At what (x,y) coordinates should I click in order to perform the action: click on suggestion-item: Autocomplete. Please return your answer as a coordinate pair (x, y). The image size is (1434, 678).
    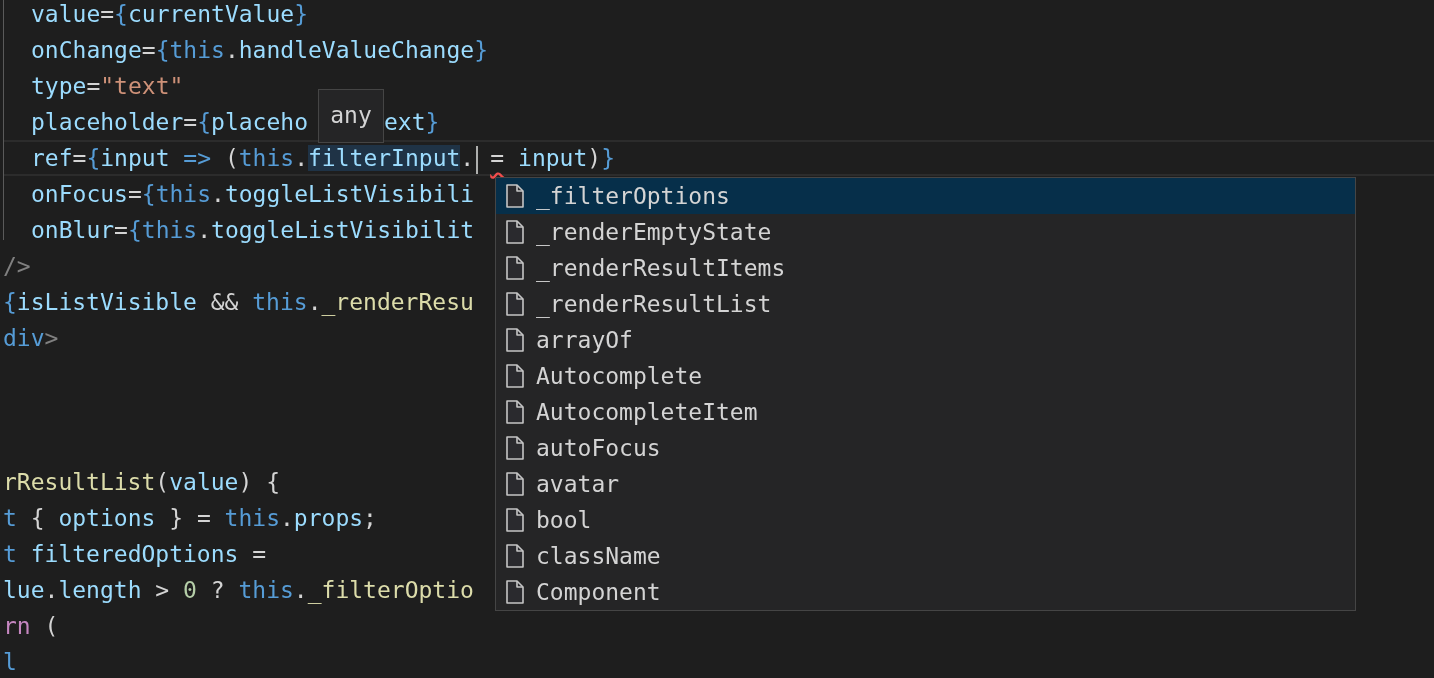
    Looking at the image, I should click on (925, 376).